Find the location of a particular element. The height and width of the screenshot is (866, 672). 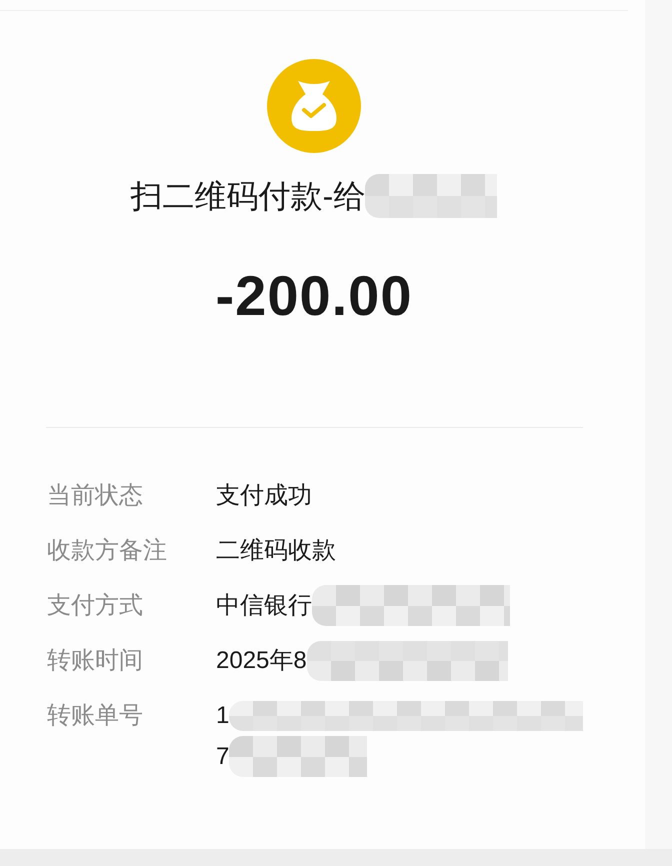

detail-value: 二维码收款 is located at coordinates (276, 551).